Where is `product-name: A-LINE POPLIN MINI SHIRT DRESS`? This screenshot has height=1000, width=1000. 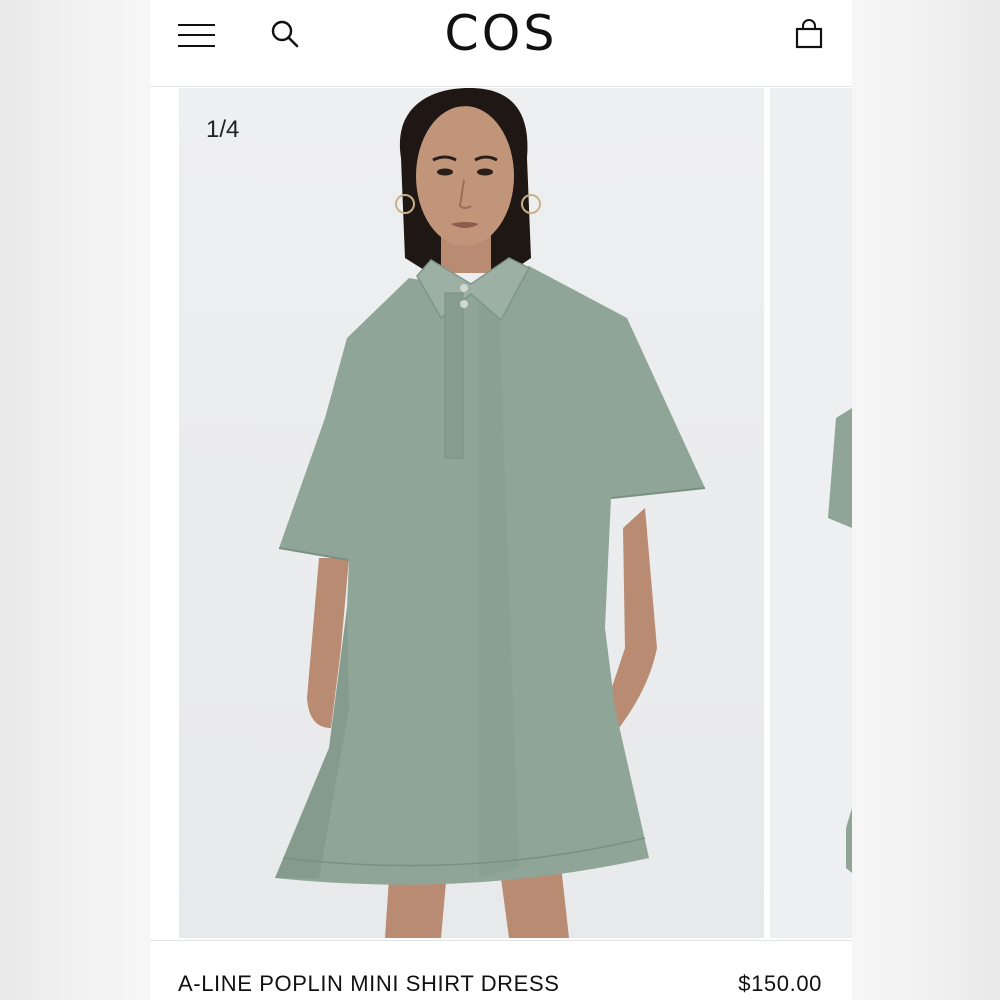 product-name: A-LINE POPLIN MINI SHIRT DRESS is located at coordinates (369, 984).